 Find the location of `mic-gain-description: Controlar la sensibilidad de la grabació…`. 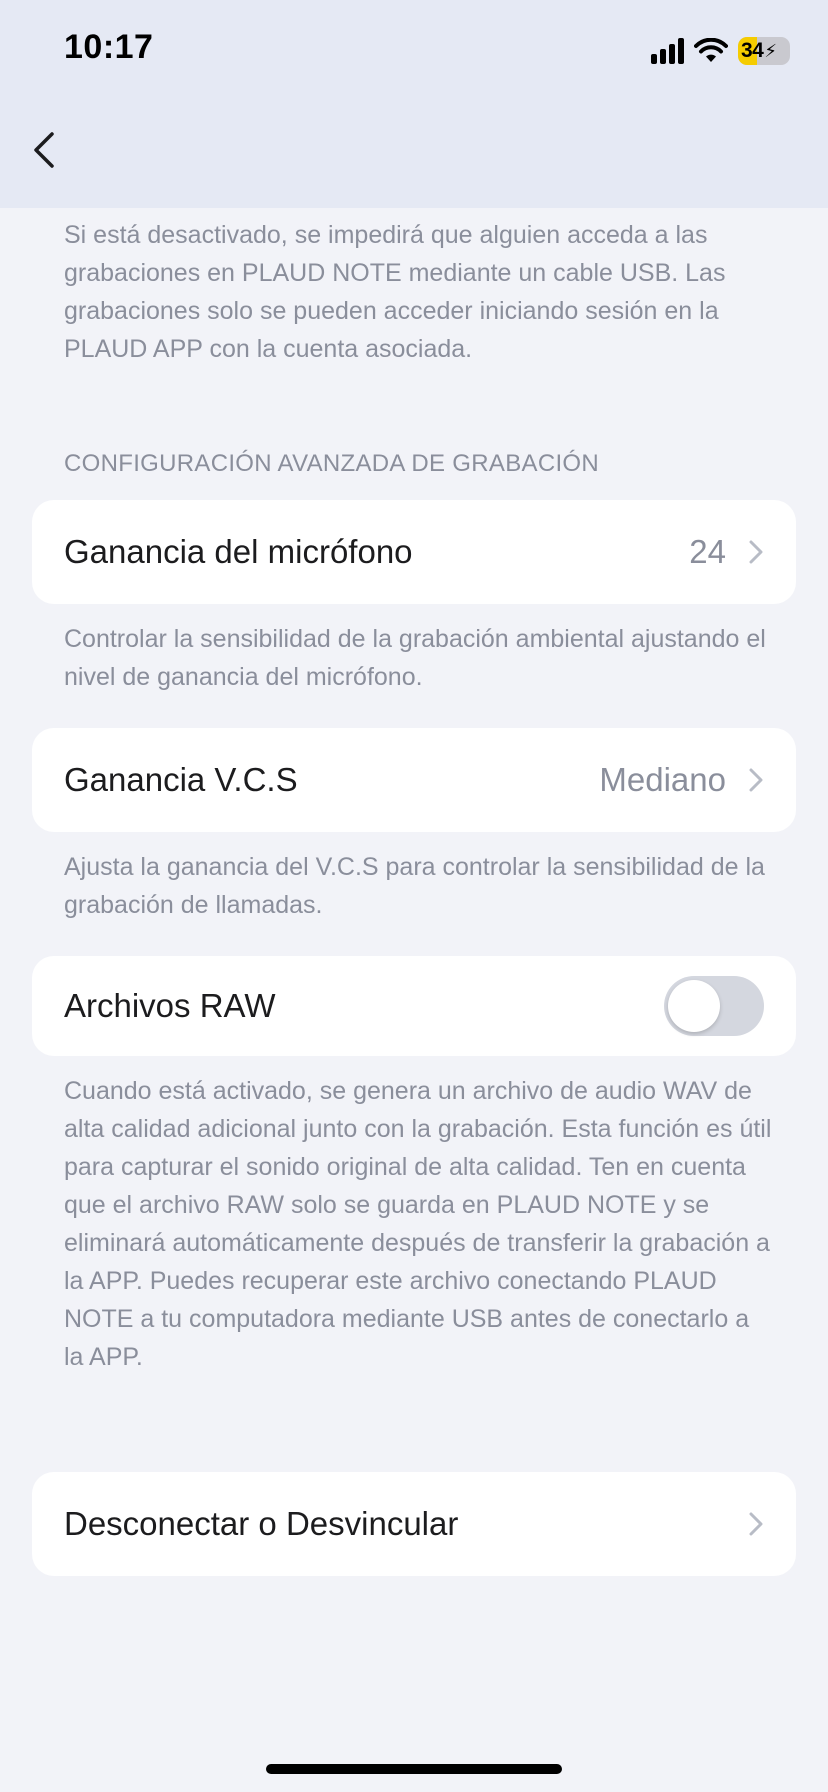

mic-gain-description: Controlar la sensibilidad de la grabació… is located at coordinates (415, 658).